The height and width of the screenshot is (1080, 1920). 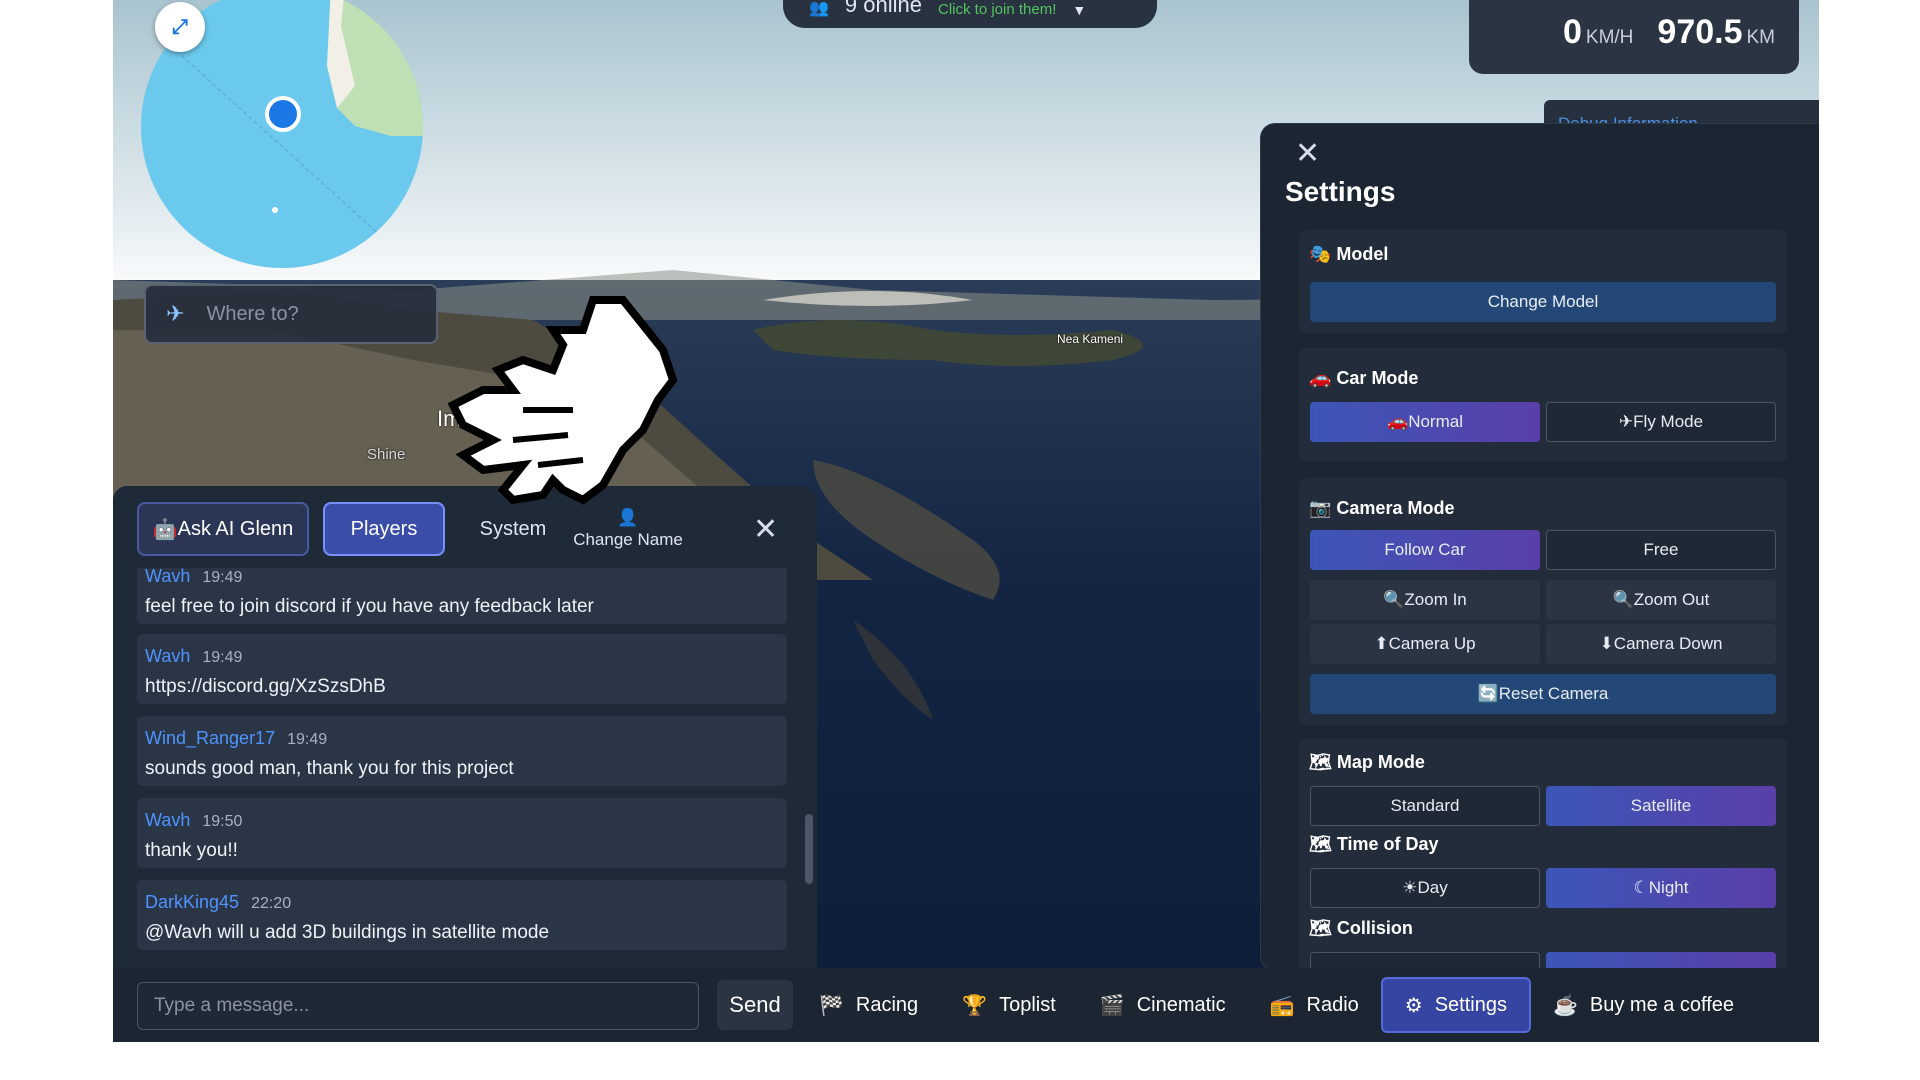 I want to click on day-label: Day, so click(x=1432, y=887).